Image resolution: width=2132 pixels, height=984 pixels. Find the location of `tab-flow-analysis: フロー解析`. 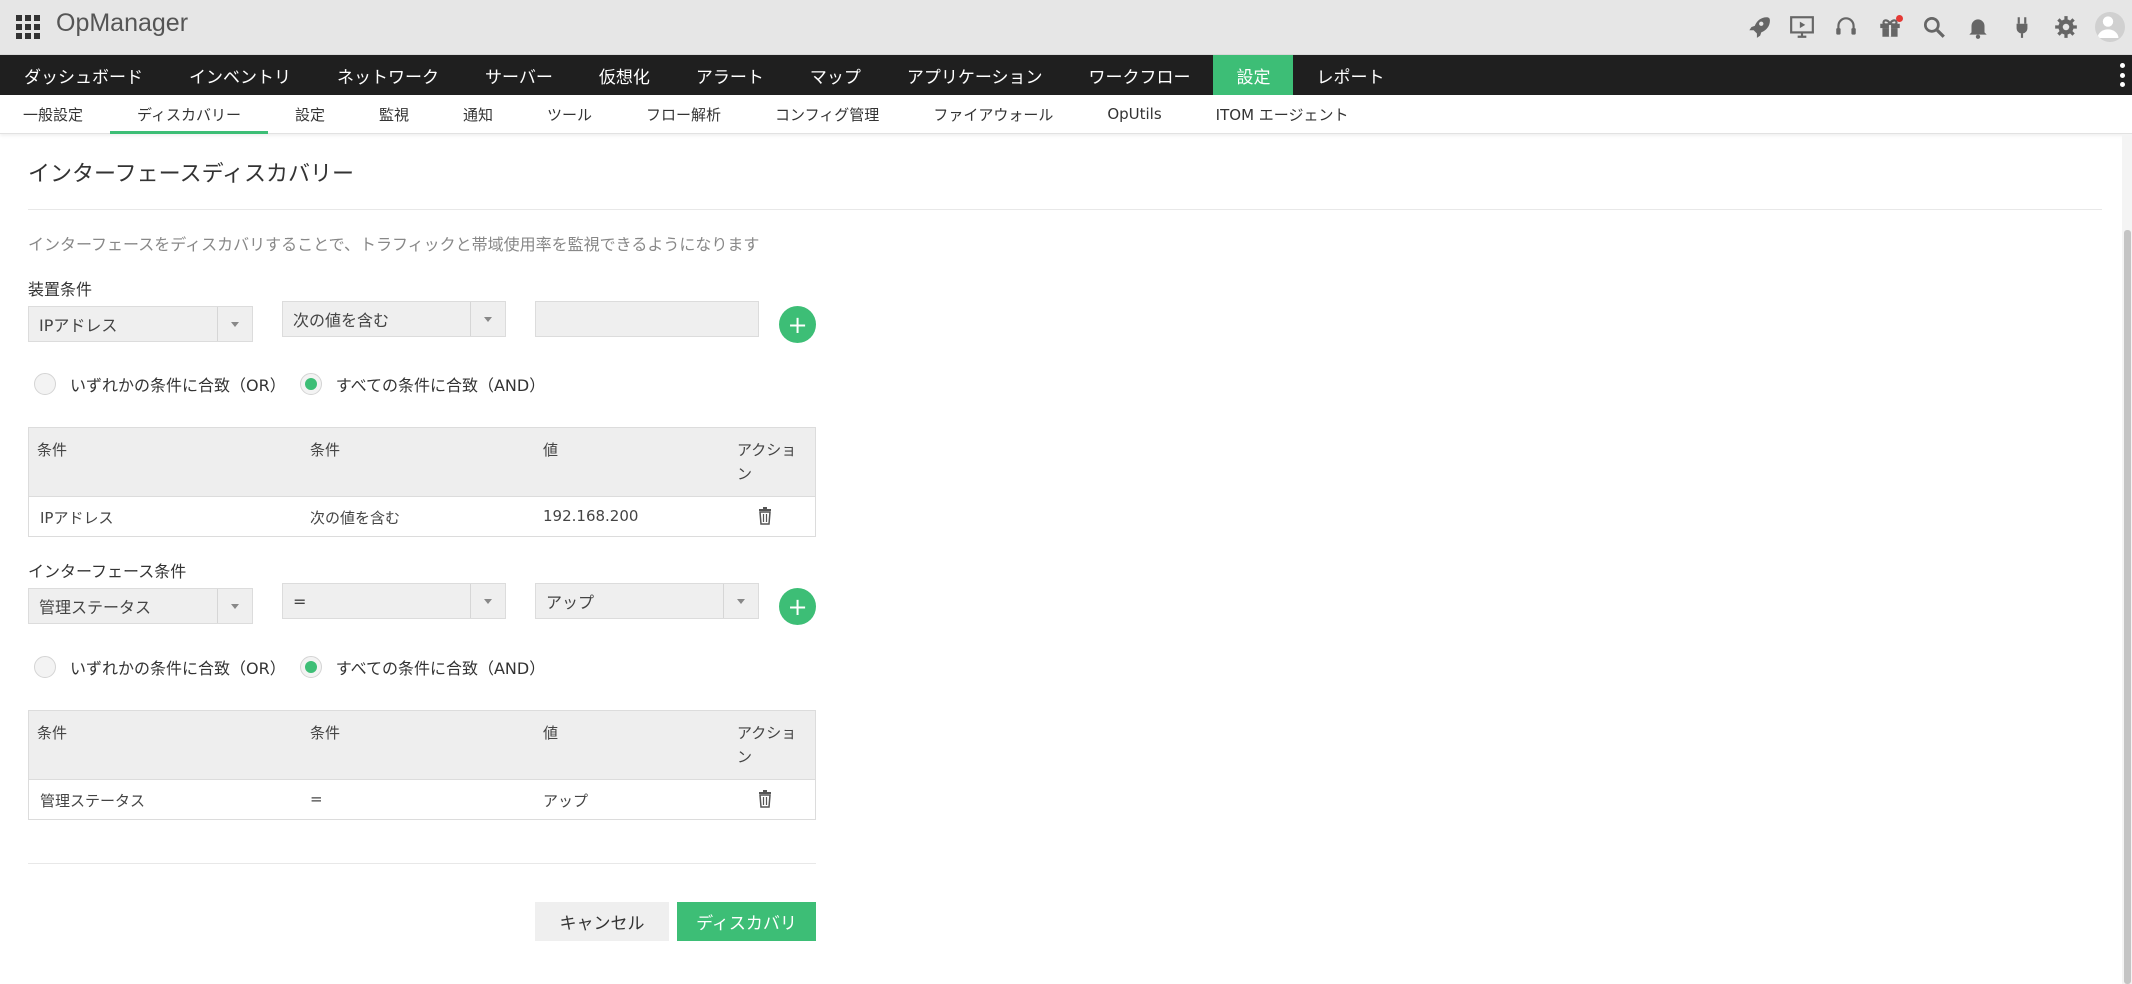

tab-flow-analysis: フロー解析 is located at coordinates (683, 114).